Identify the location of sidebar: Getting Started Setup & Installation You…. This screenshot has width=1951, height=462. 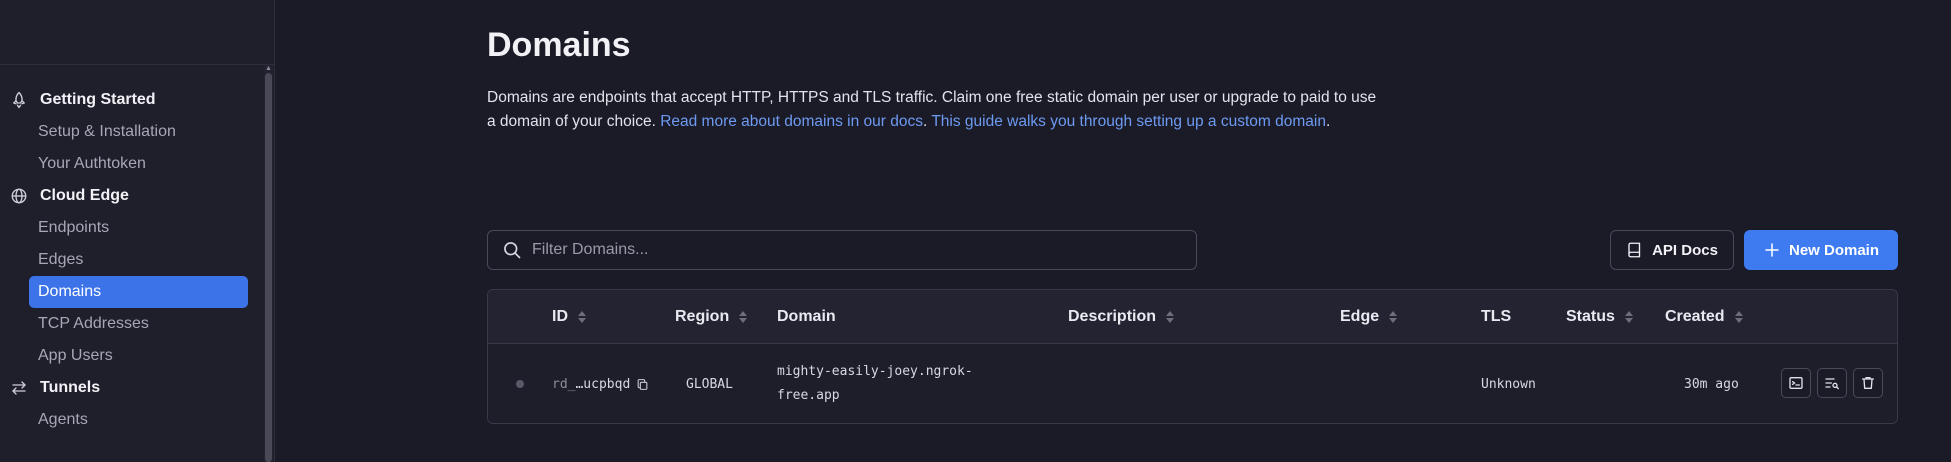
(137, 231).